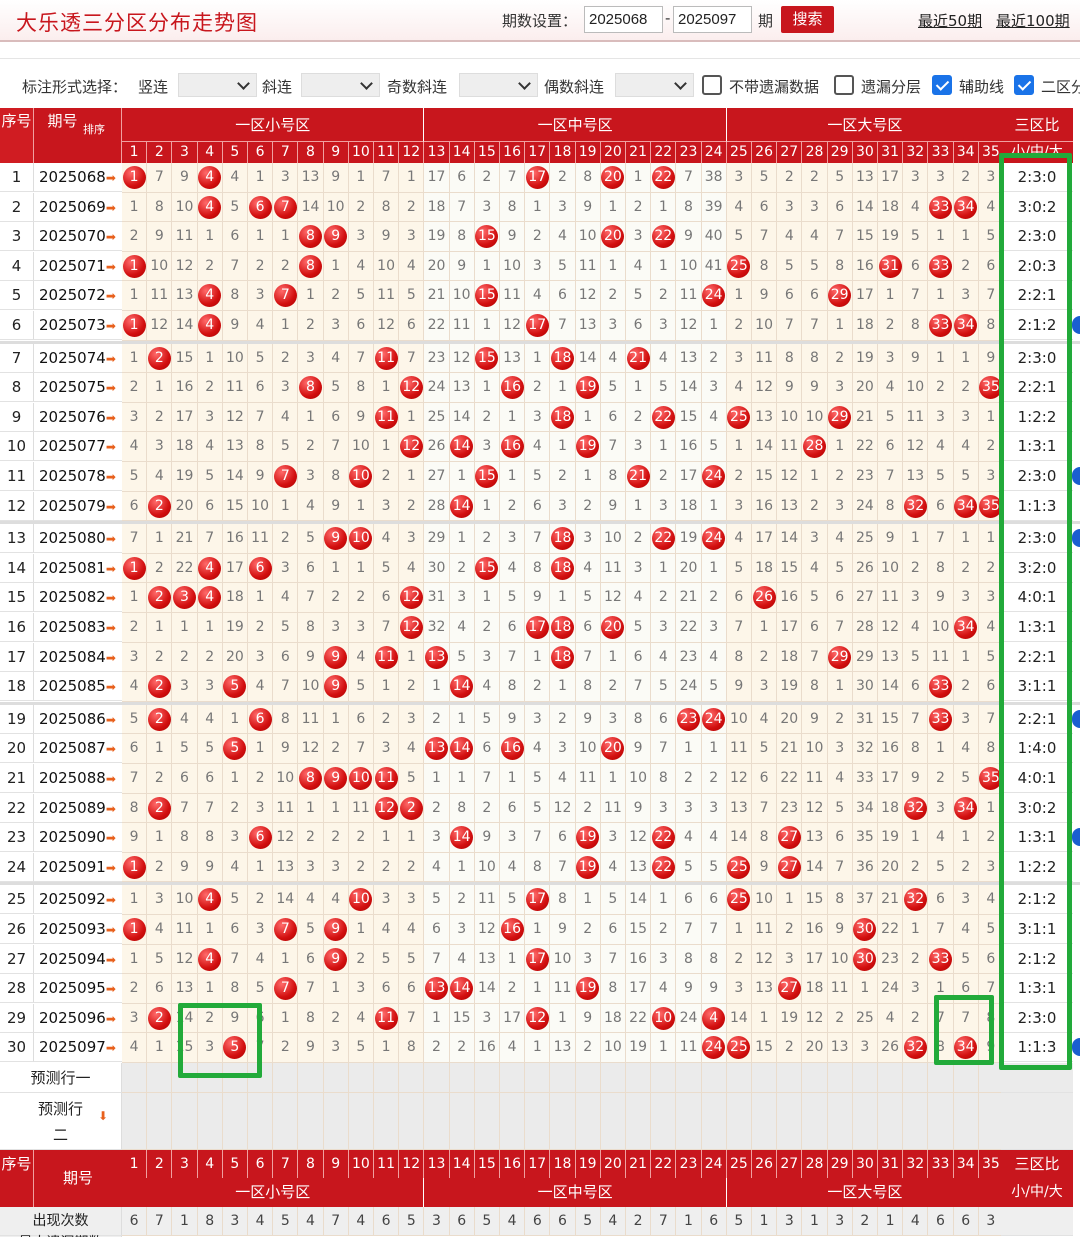 The image size is (1080, 1237). What do you see at coordinates (1037, 1164) in the screenshot?
I see `ratio-footer-header: 三区比` at bounding box center [1037, 1164].